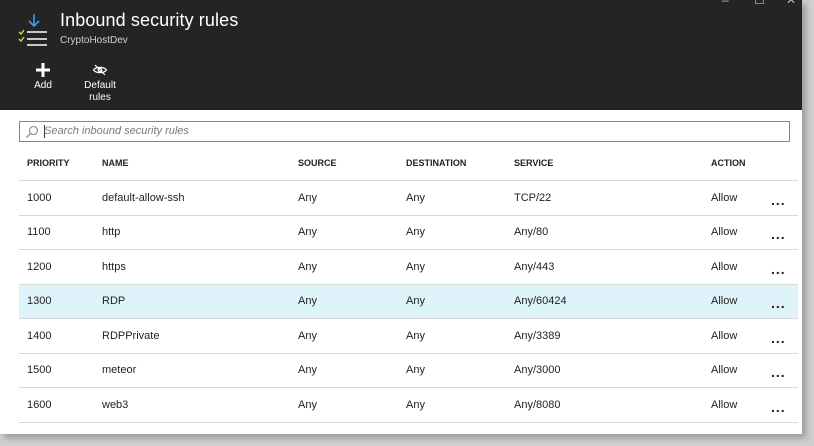  I want to click on column-header-source: SOURCE, so click(352, 163).